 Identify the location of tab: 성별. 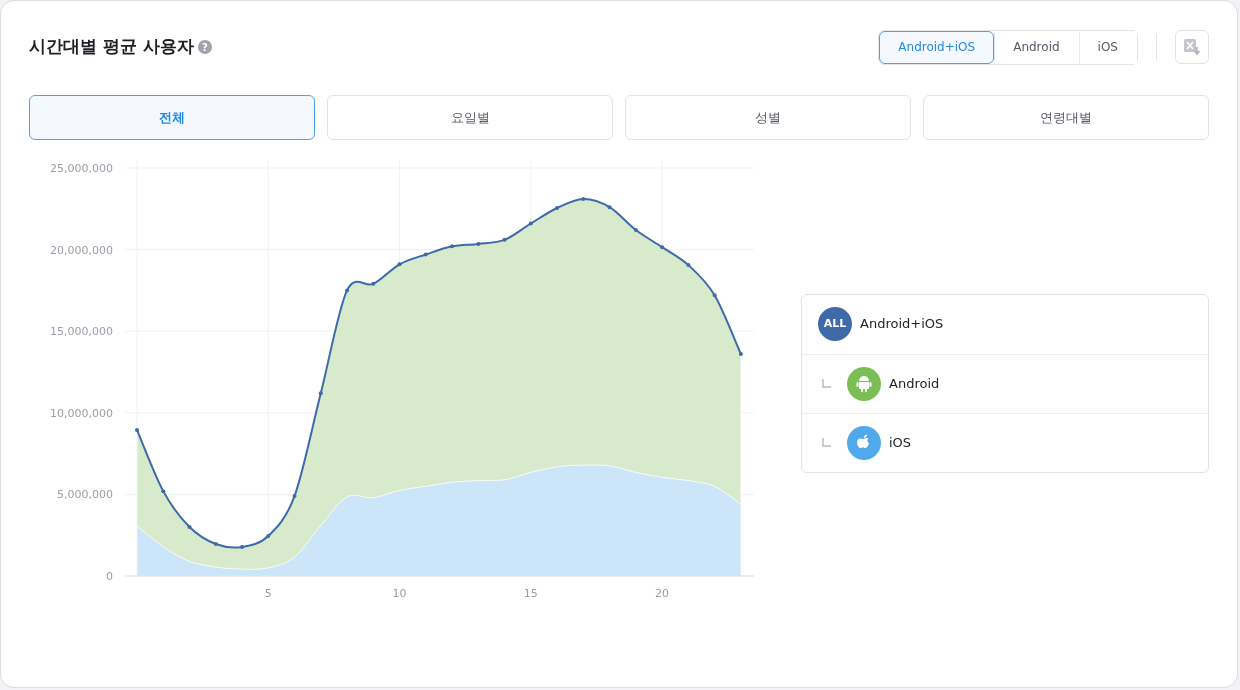
(768, 117).